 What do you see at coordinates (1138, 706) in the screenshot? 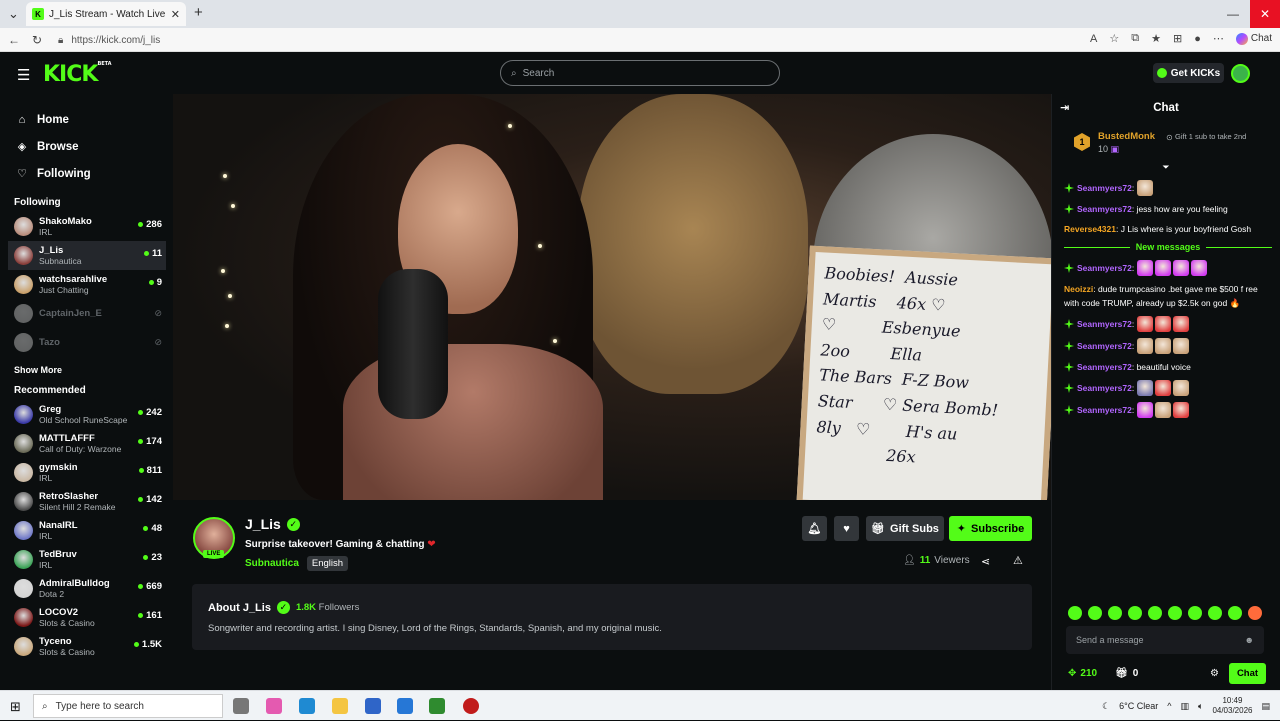
I see `weather-text: 6°C Clear` at bounding box center [1138, 706].